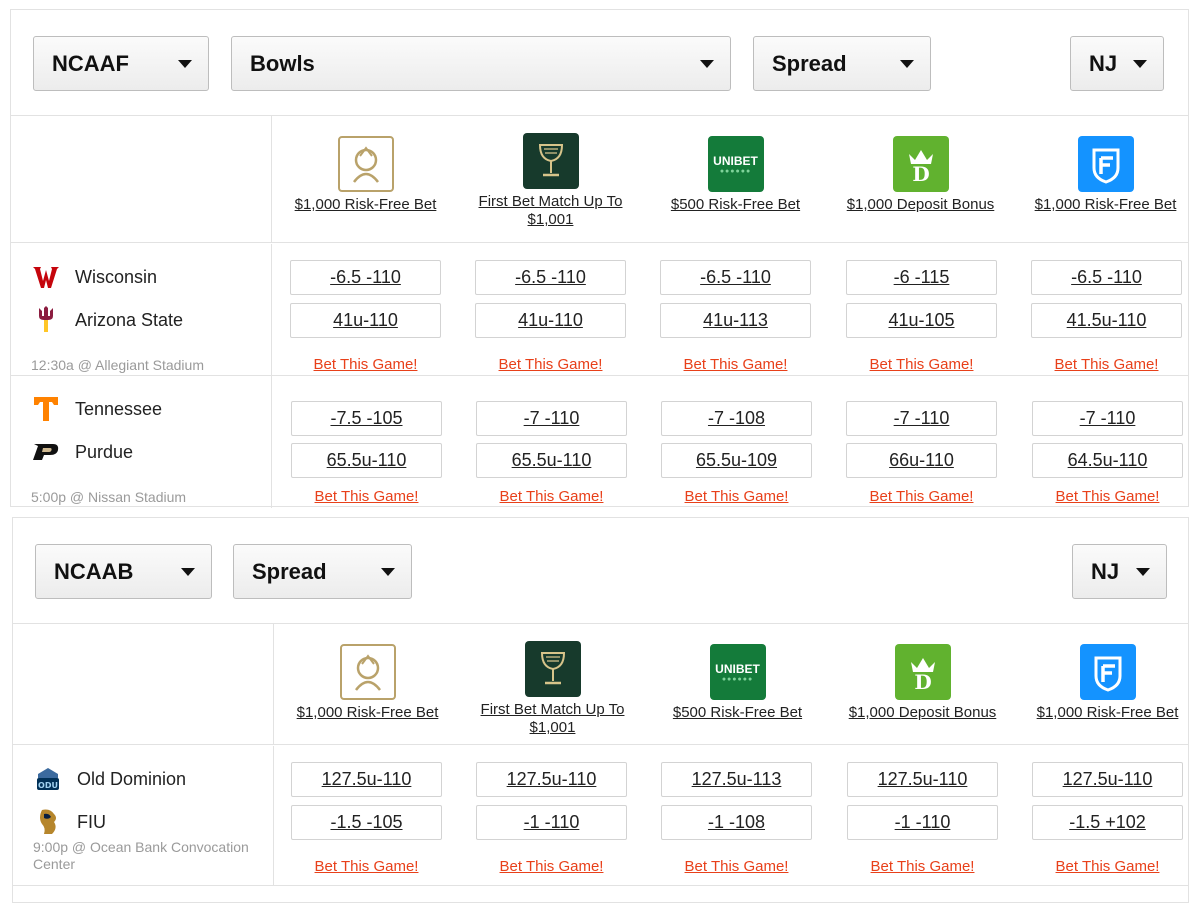 Image resolution: width=1200 pixels, height=904 pixels. I want to click on old-dominion-icon: ODU, so click(48, 779).